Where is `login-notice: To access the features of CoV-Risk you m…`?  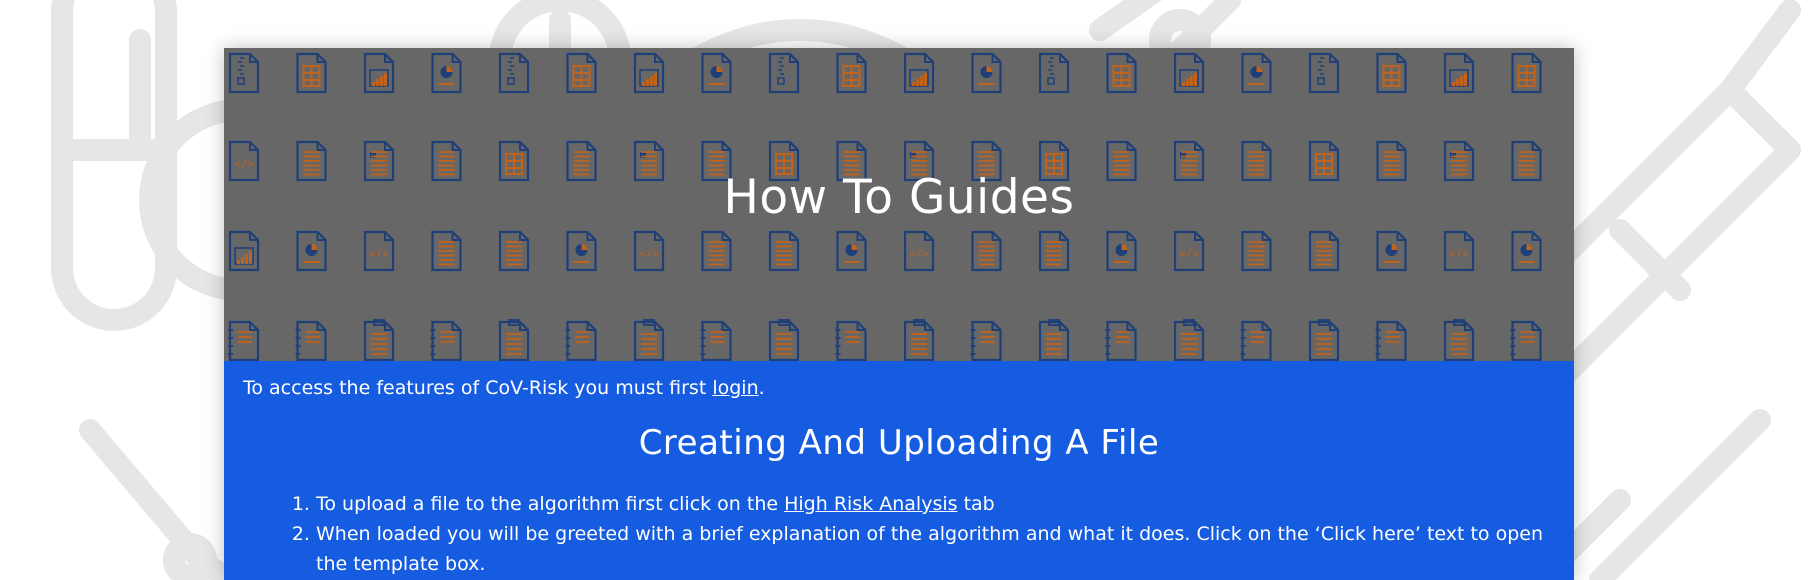 login-notice: To access the features of CoV-Risk you m… is located at coordinates (504, 388).